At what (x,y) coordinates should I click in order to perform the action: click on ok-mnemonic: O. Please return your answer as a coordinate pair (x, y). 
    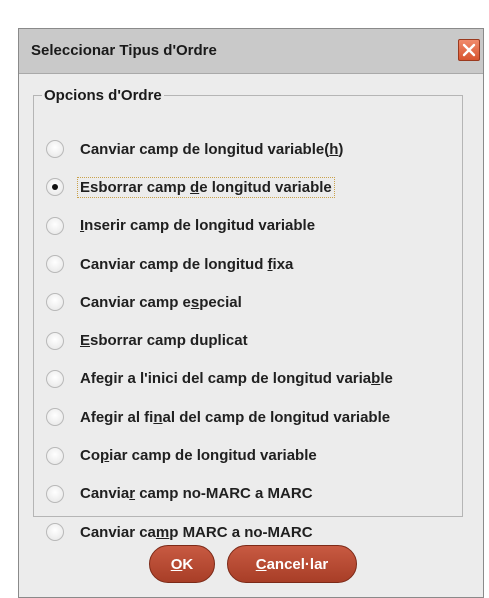
    Looking at the image, I should click on (176, 564).